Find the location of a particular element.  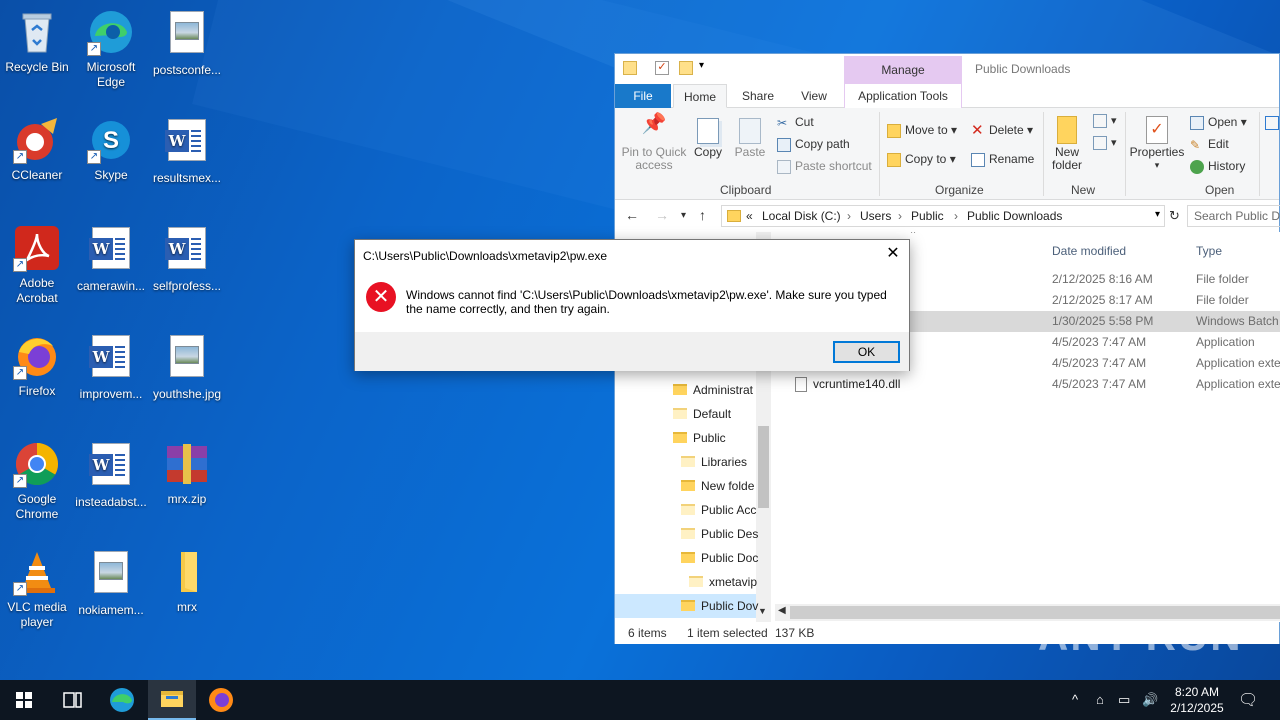

nav-item-public: Public is located at coordinates (699, 438).